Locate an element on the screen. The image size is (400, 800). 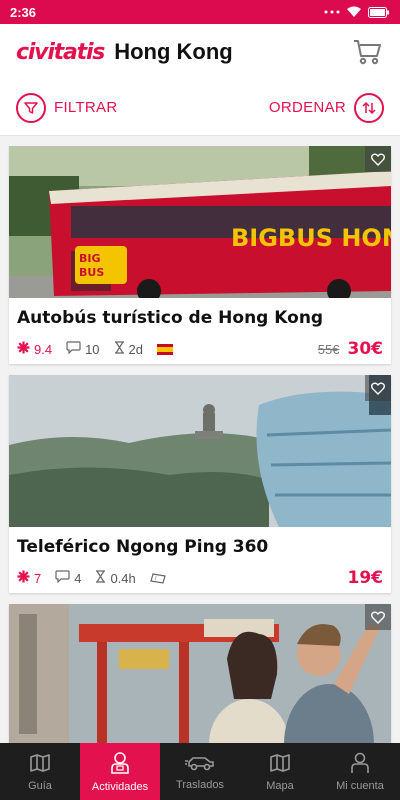
bus-livery-text: BIGBUS HONG K is located at coordinates (311, 238).